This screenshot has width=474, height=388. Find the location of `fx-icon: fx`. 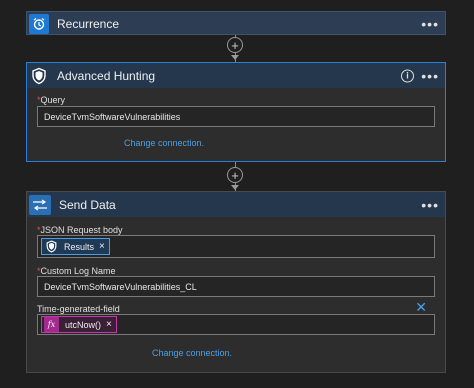

fx-icon: fx is located at coordinates (51, 324).